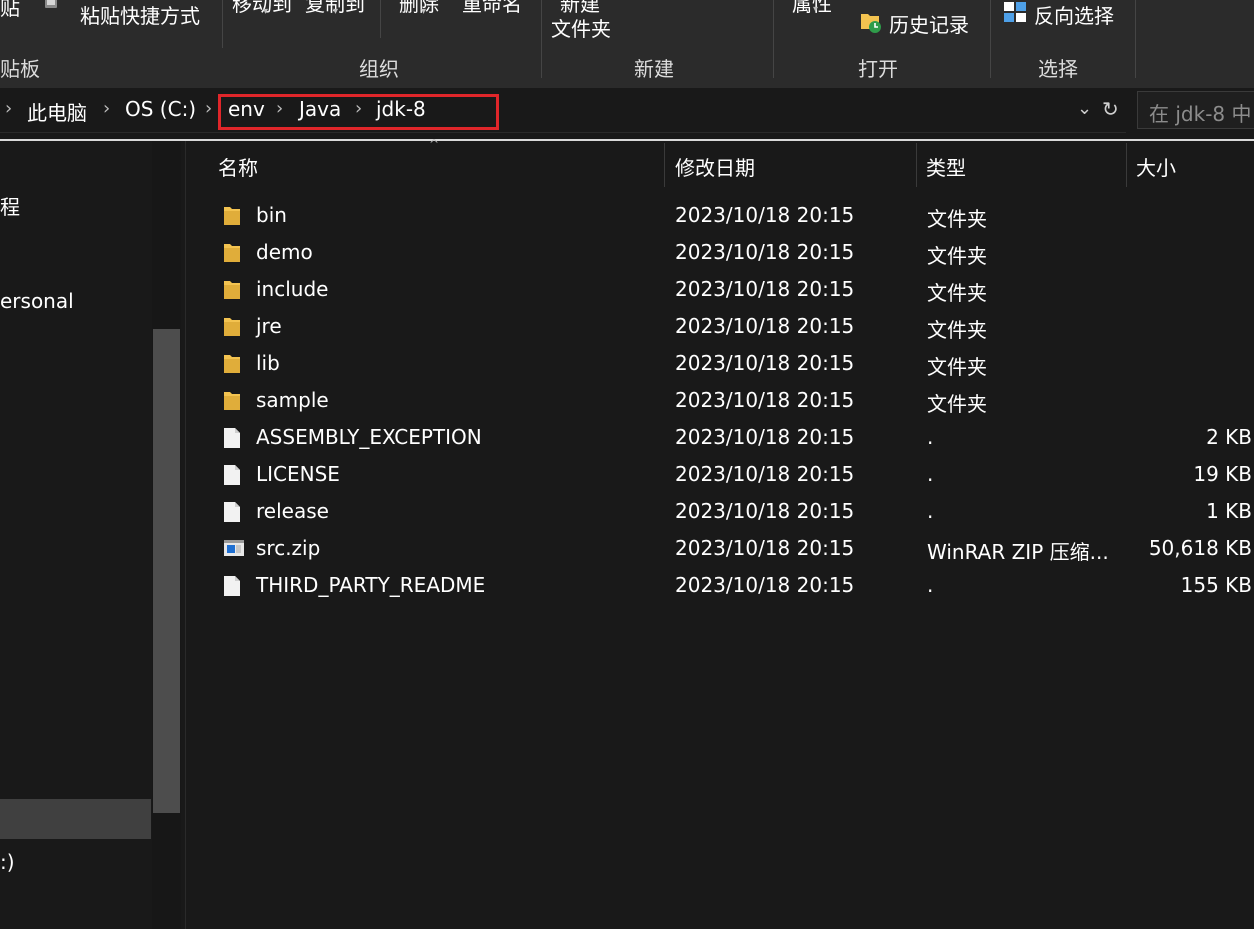 The width and height of the screenshot is (1254, 929). Describe the element at coordinates (269, 326) in the screenshot. I see `file-name: jre` at that location.